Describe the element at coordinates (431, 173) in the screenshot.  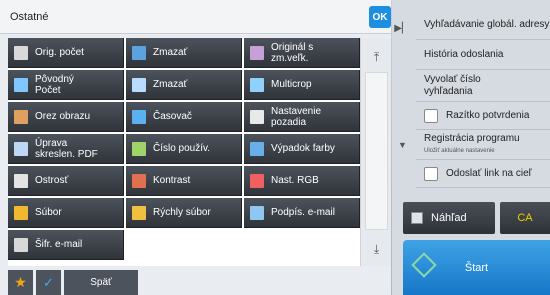
I see `send-link-checkbox` at that location.